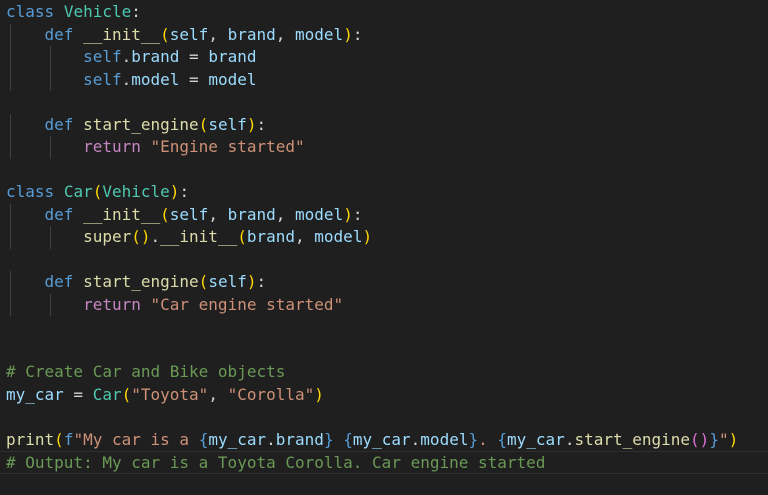 Image resolution: width=768 pixels, height=495 pixels. I want to click on function-name-token: super, so click(107, 236).